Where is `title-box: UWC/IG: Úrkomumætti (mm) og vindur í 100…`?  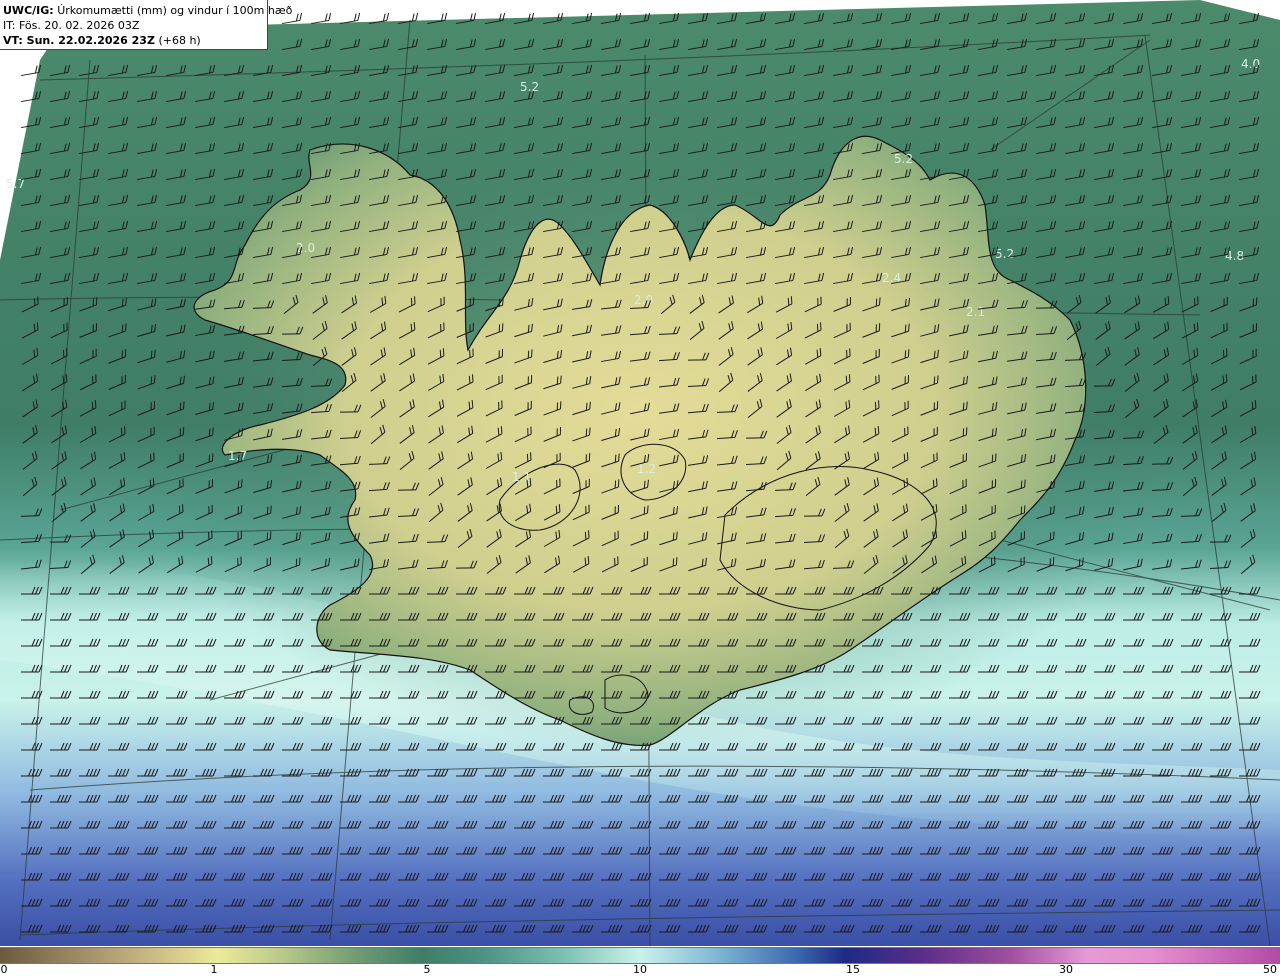 title-box: UWC/IG: Úrkomumætti (mm) og vindur í 100… is located at coordinates (146, 25).